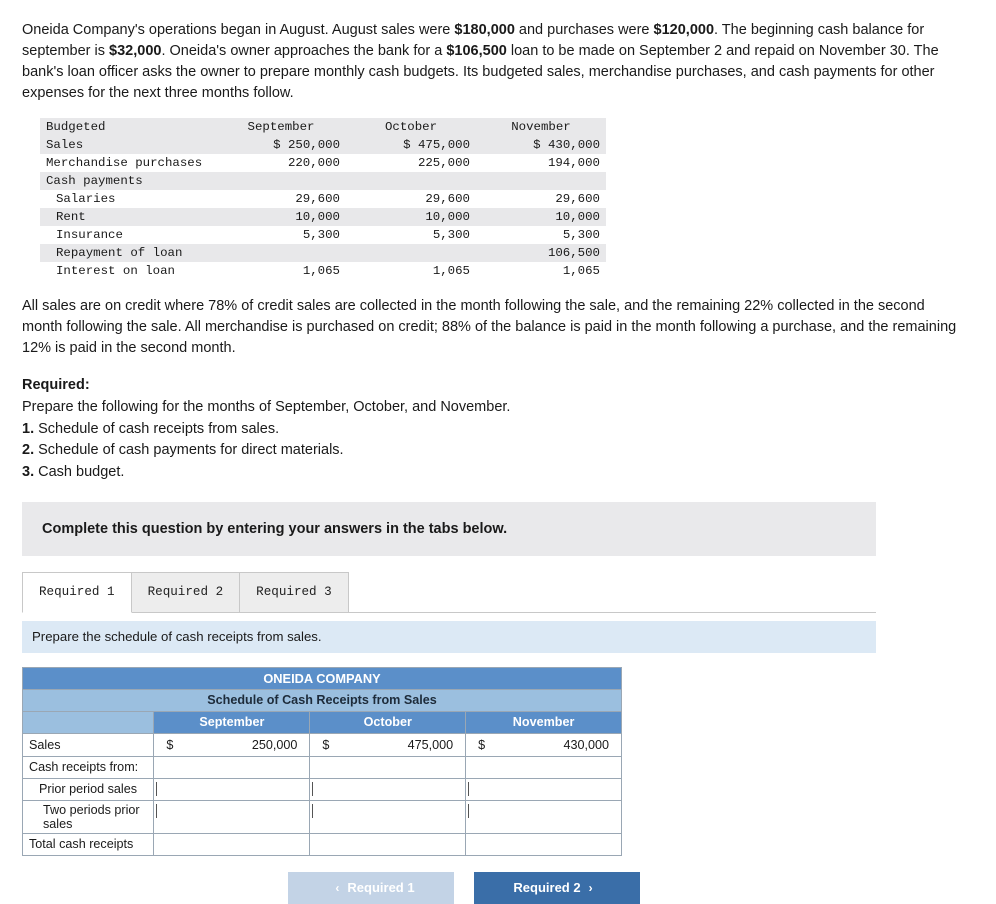 Image resolution: width=996 pixels, height=904 pixels. I want to click on table-row: Sales $ 250,000 $ 475,000 $ 430,000, so click(323, 145).